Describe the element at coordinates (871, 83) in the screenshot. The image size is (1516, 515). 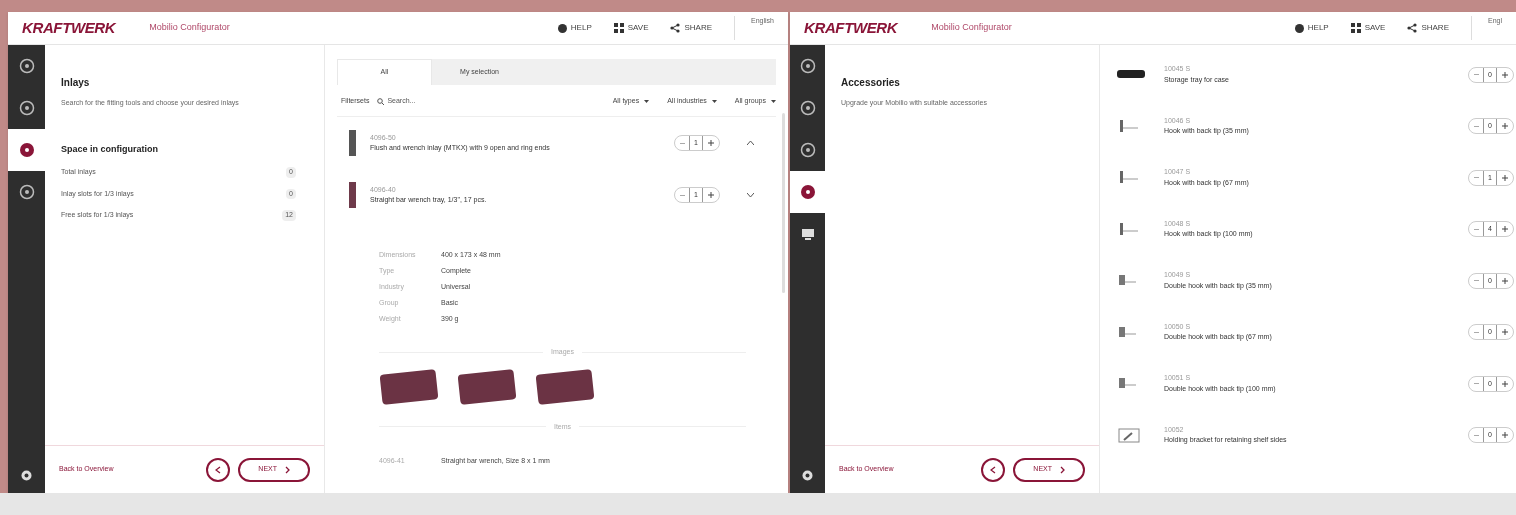
I see `panel-title: Accessories` at that location.